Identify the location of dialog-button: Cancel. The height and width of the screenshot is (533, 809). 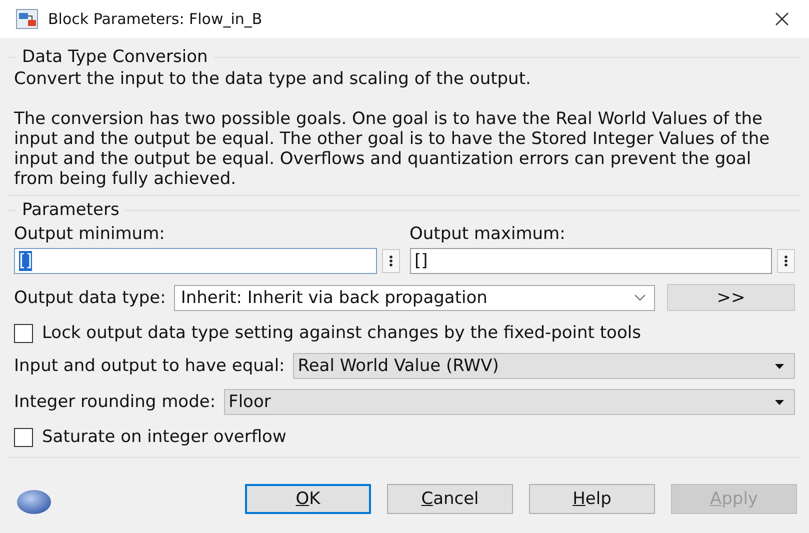
(450, 499).